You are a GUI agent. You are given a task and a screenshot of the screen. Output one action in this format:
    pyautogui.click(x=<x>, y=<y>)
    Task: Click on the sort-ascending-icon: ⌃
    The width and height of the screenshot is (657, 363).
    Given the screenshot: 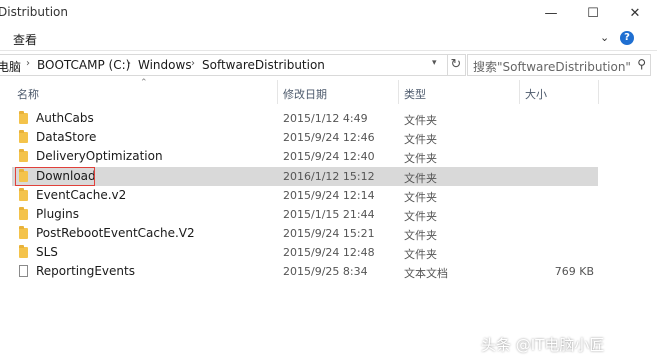 What is the action you would take?
    pyautogui.click(x=144, y=83)
    